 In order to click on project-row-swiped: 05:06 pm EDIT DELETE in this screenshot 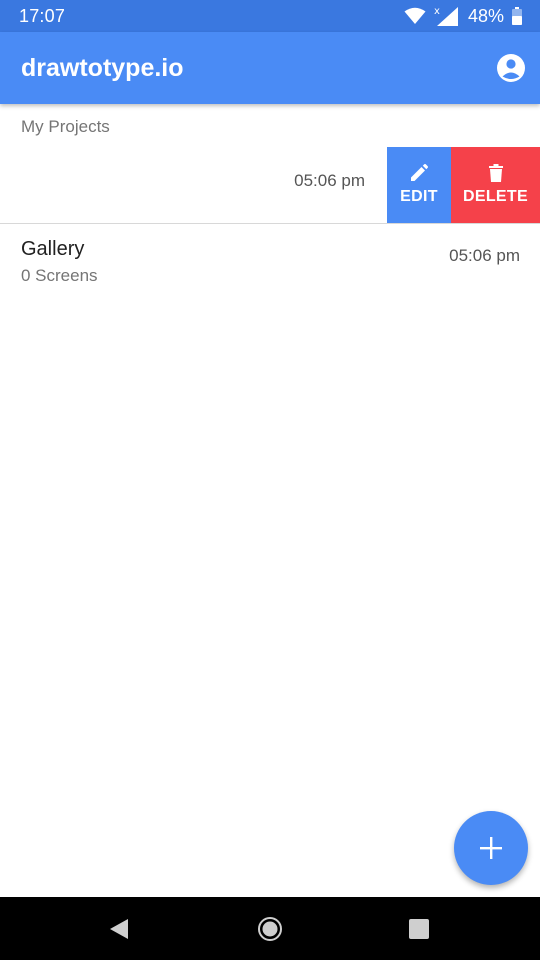, I will do `click(270, 185)`.